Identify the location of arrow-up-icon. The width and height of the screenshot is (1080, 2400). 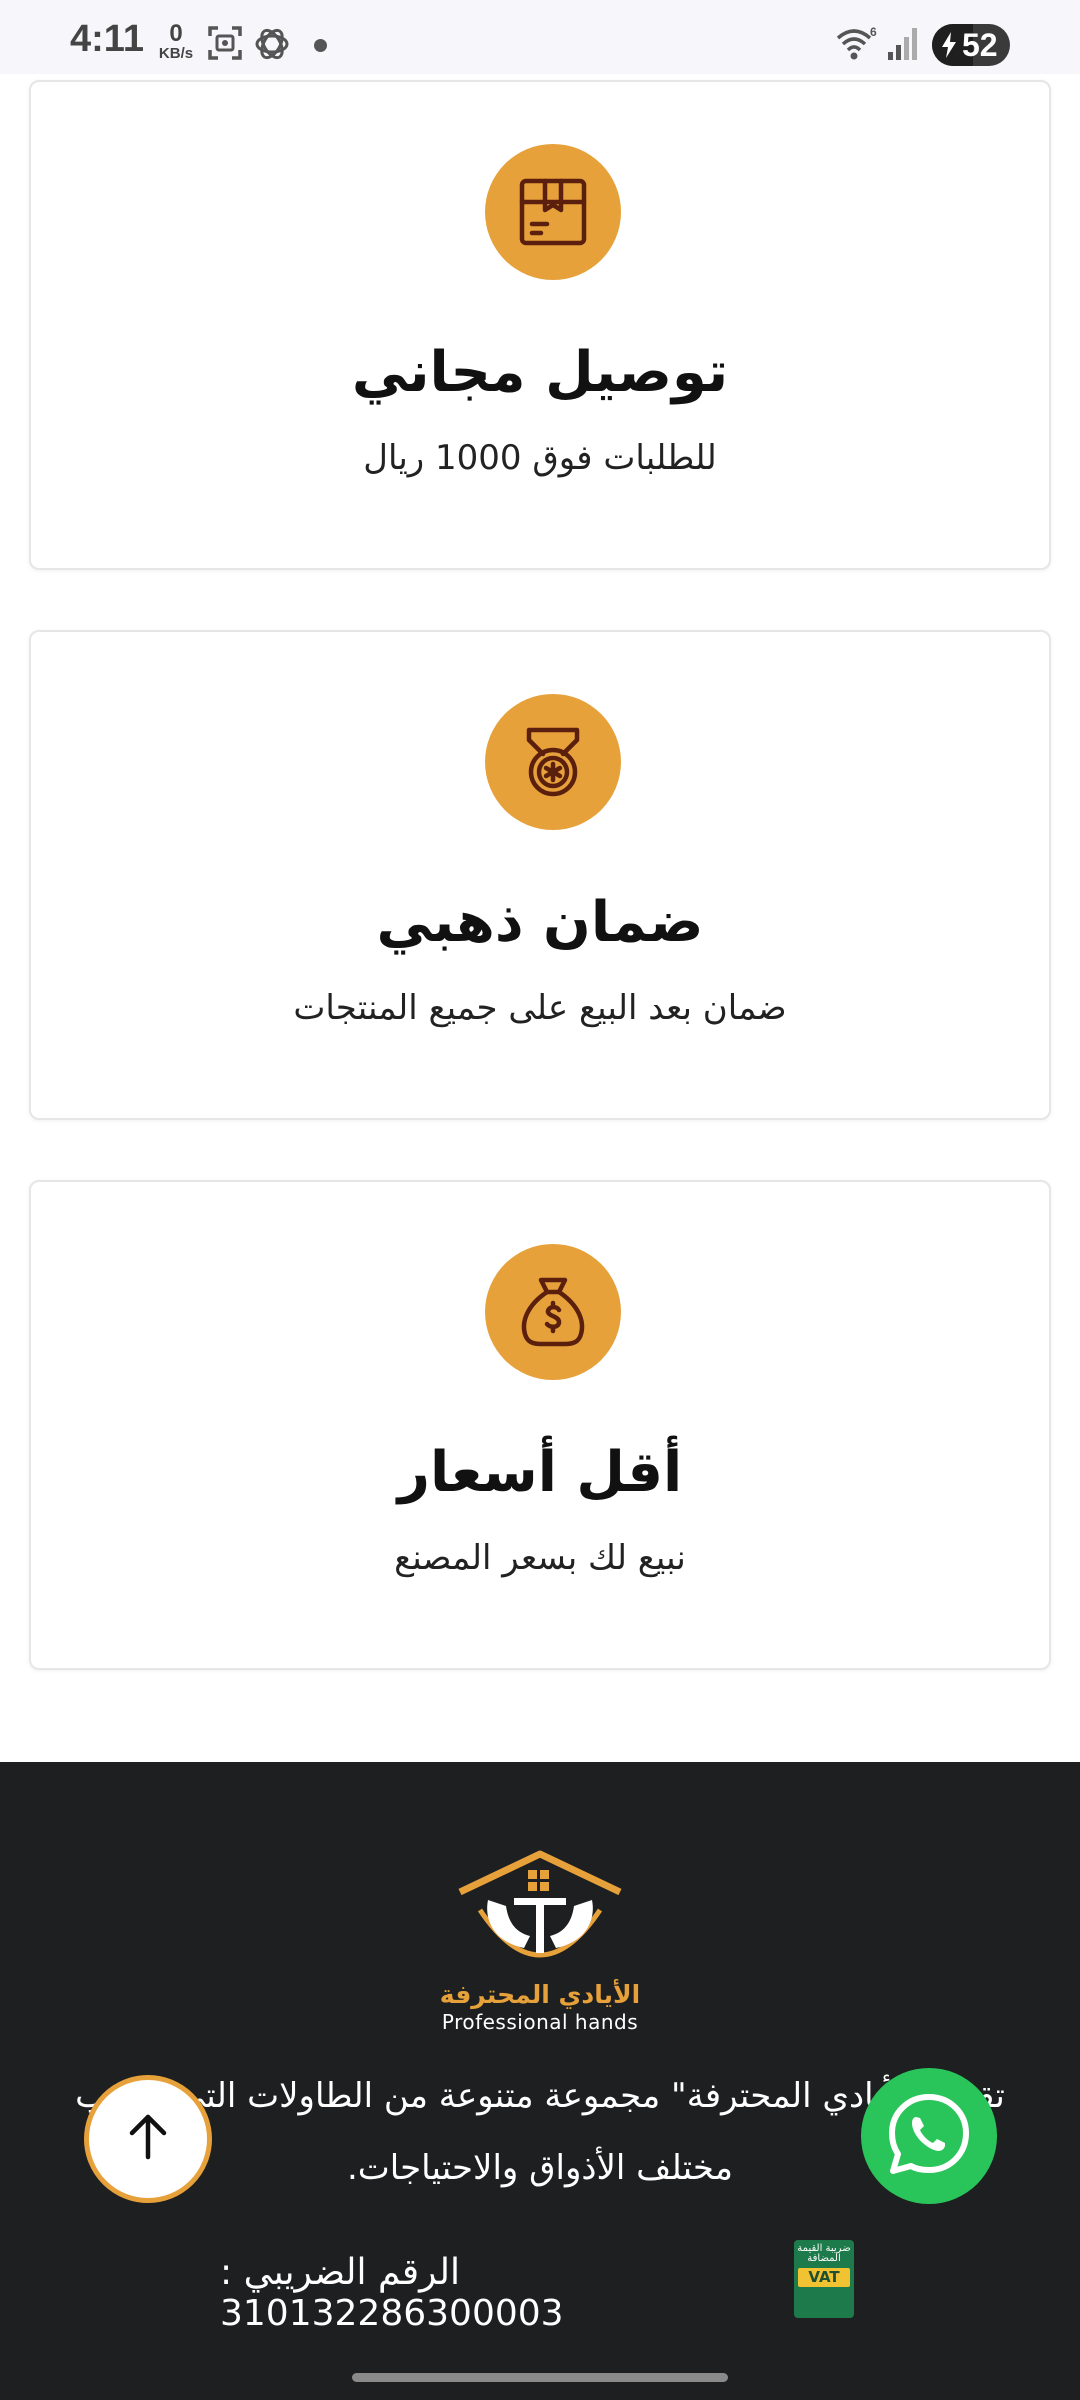
(148, 2139).